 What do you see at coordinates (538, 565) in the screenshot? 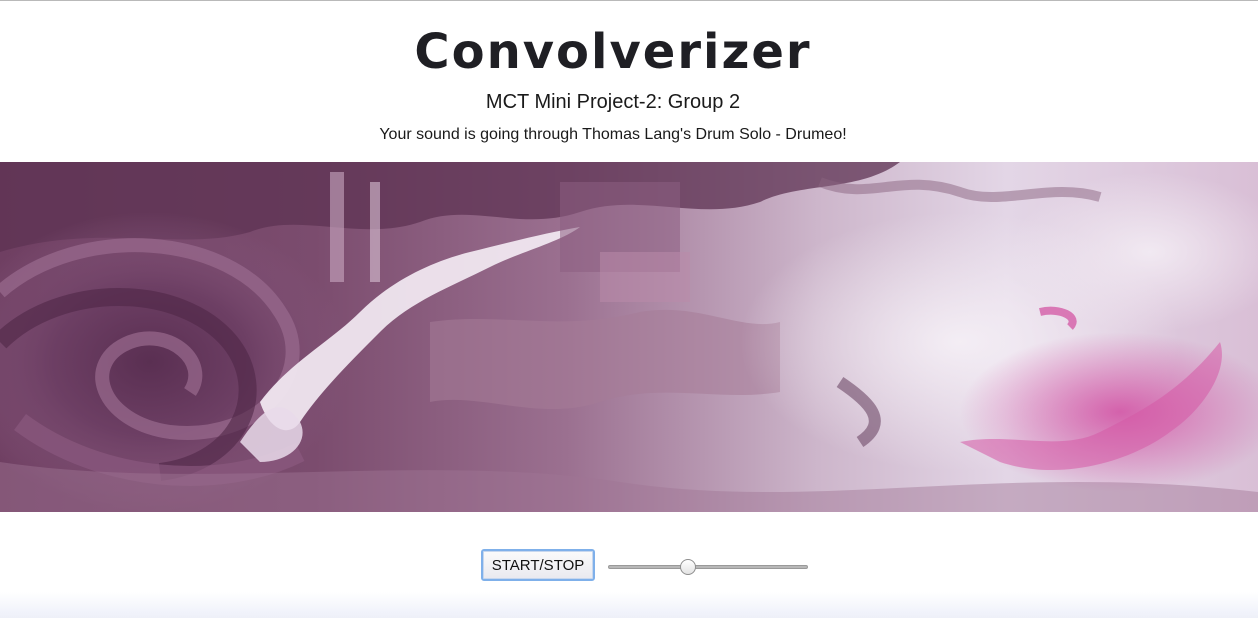
I see `start-stop-button: START/STOP` at bounding box center [538, 565].